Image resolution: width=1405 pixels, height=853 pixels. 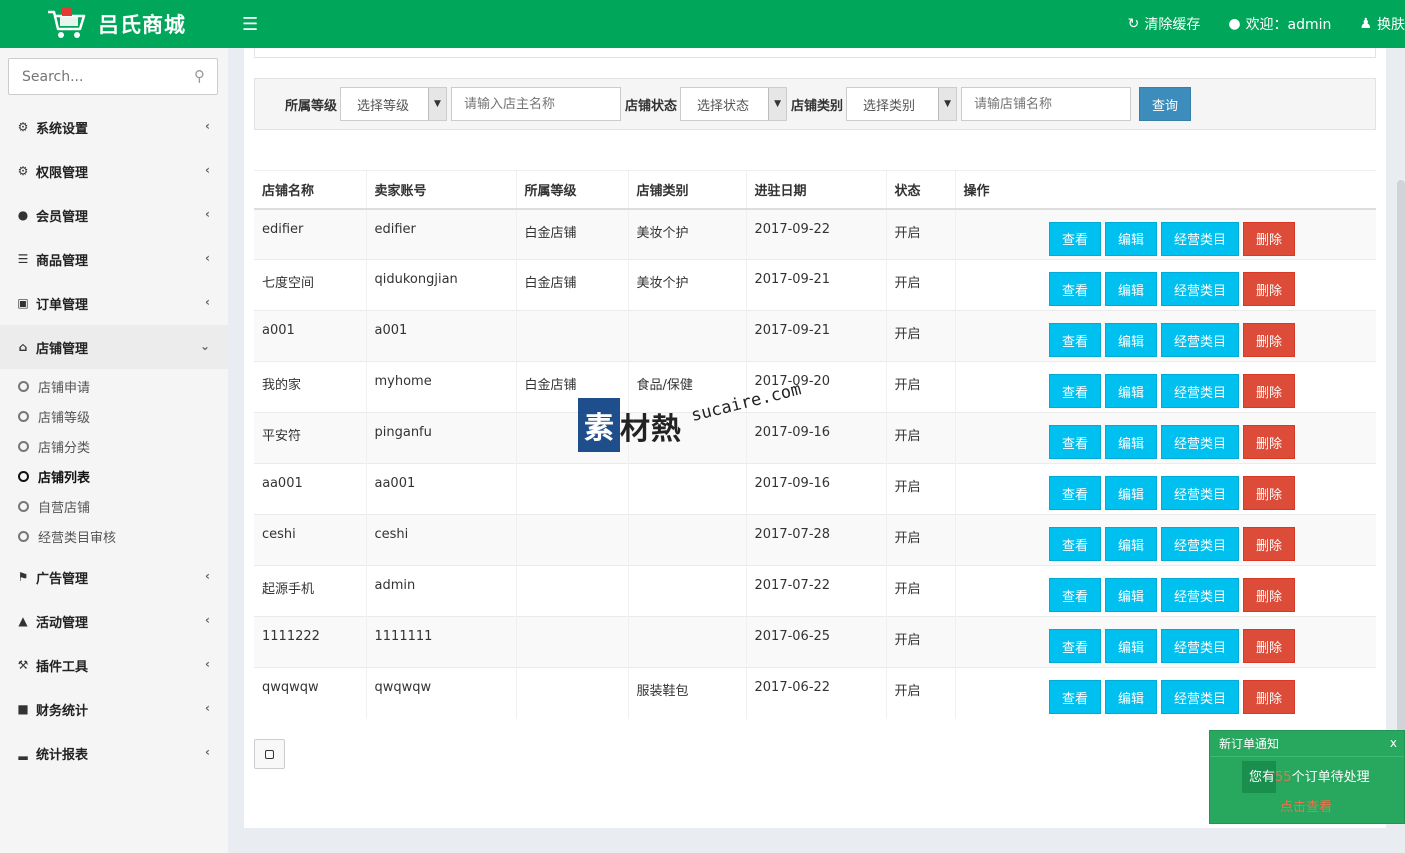 What do you see at coordinates (947, 104) in the screenshot?
I see `caret-down-icon: ▼` at bounding box center [947, 104].